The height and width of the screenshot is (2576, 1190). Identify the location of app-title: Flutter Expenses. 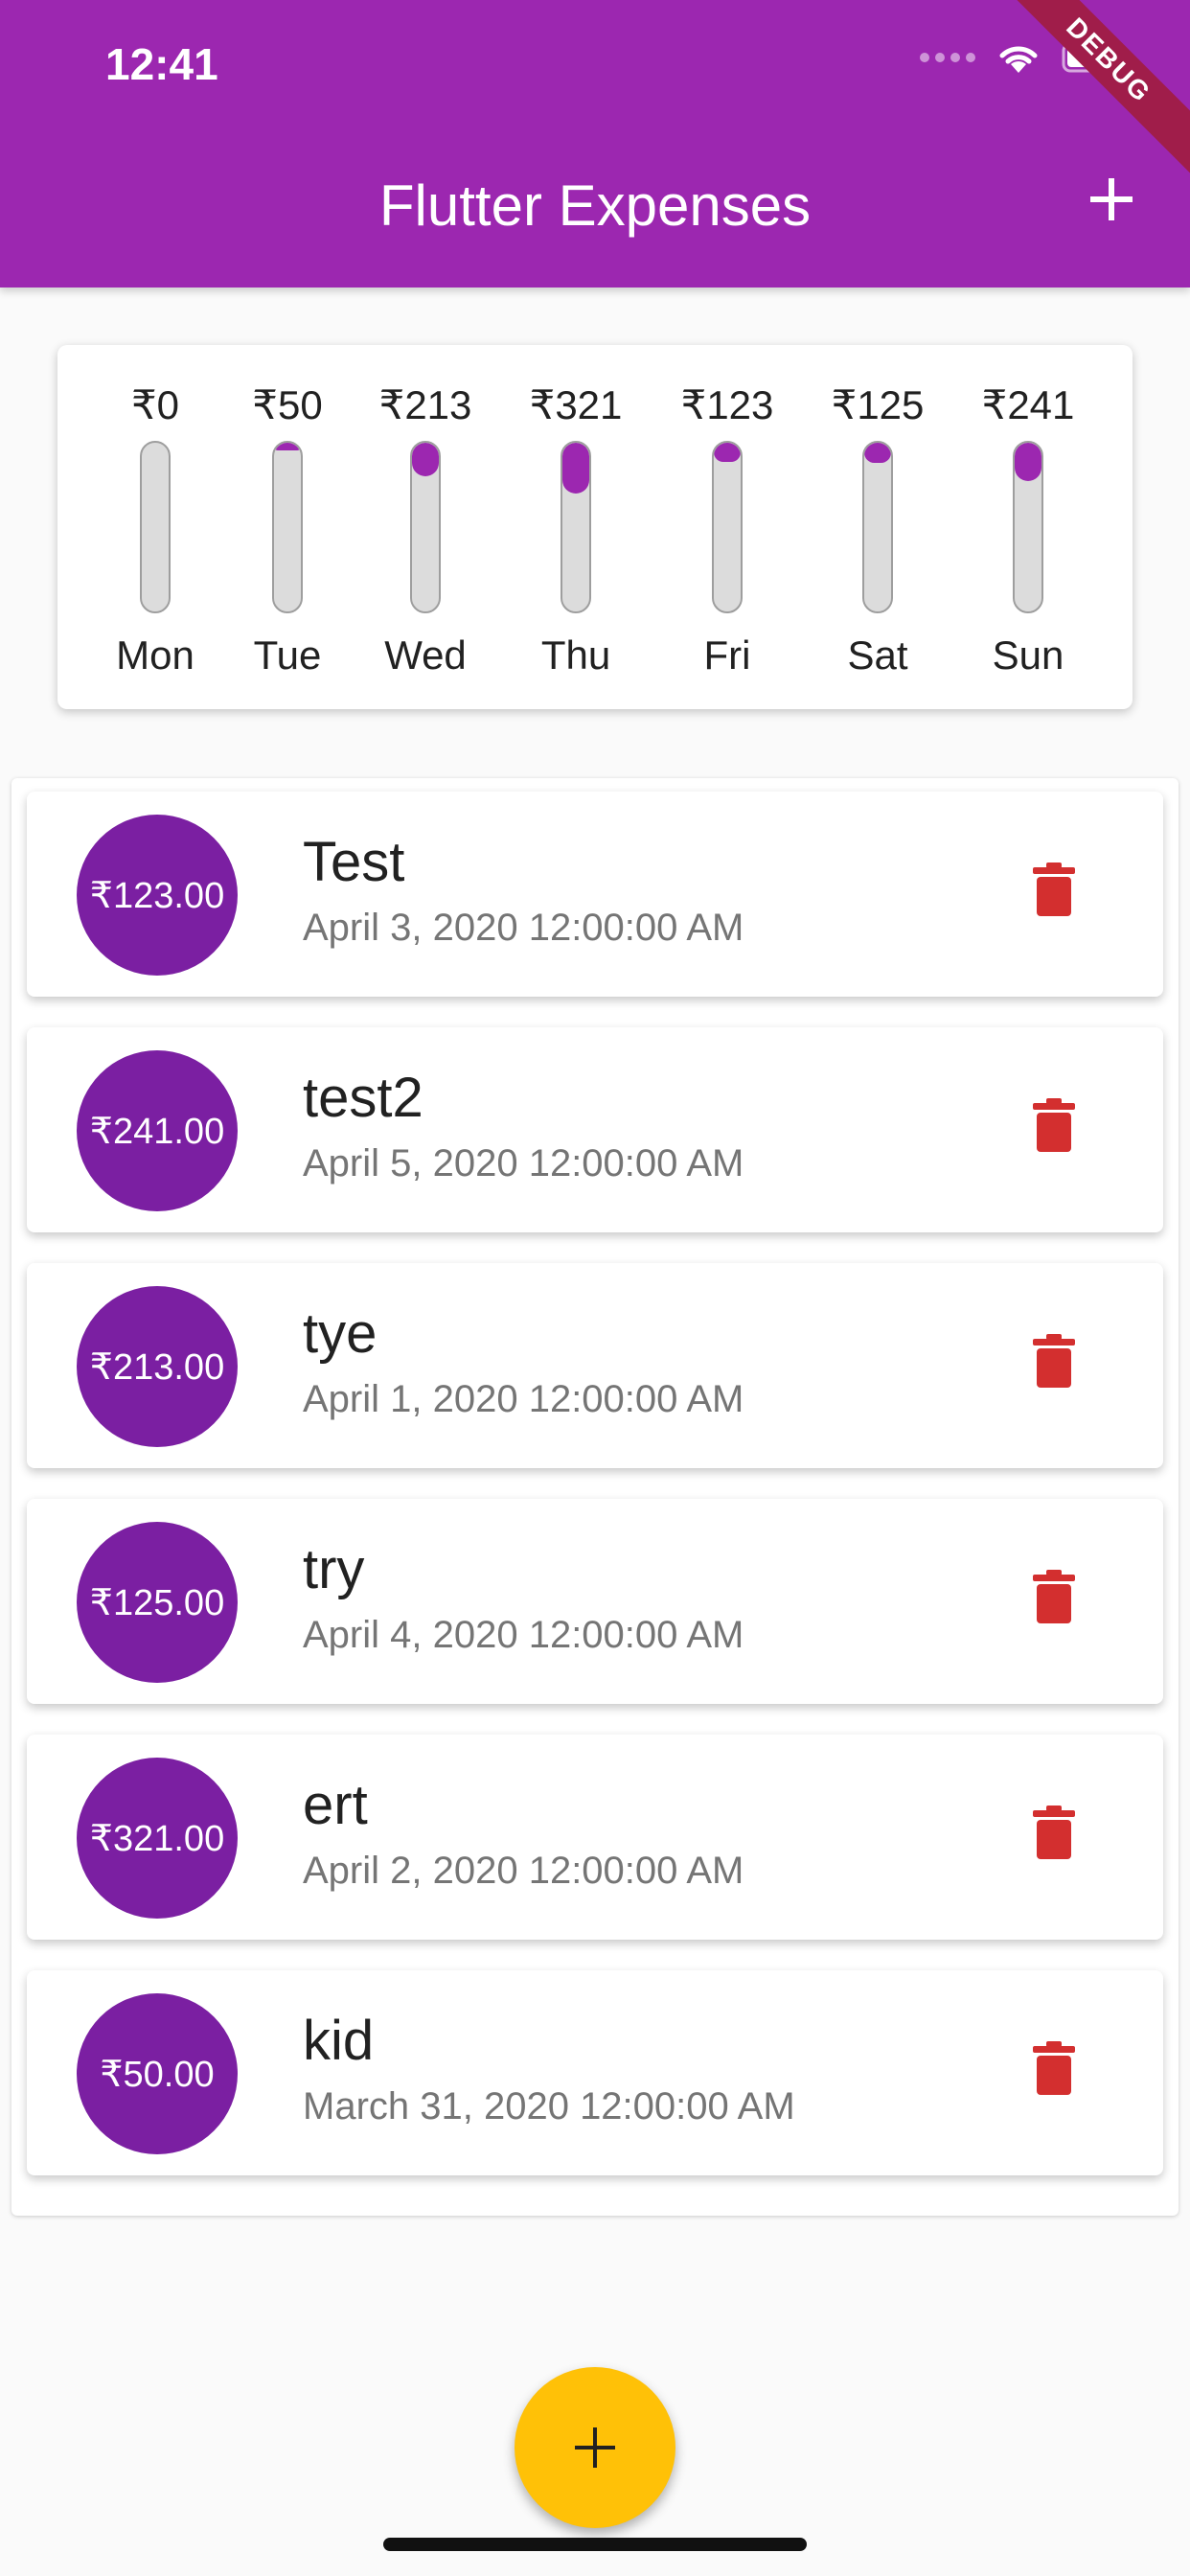
(595, 205).